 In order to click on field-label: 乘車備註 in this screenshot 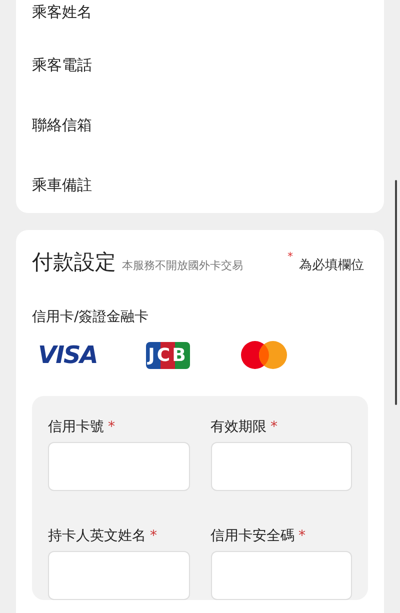, I will do `click(62, 185)`.